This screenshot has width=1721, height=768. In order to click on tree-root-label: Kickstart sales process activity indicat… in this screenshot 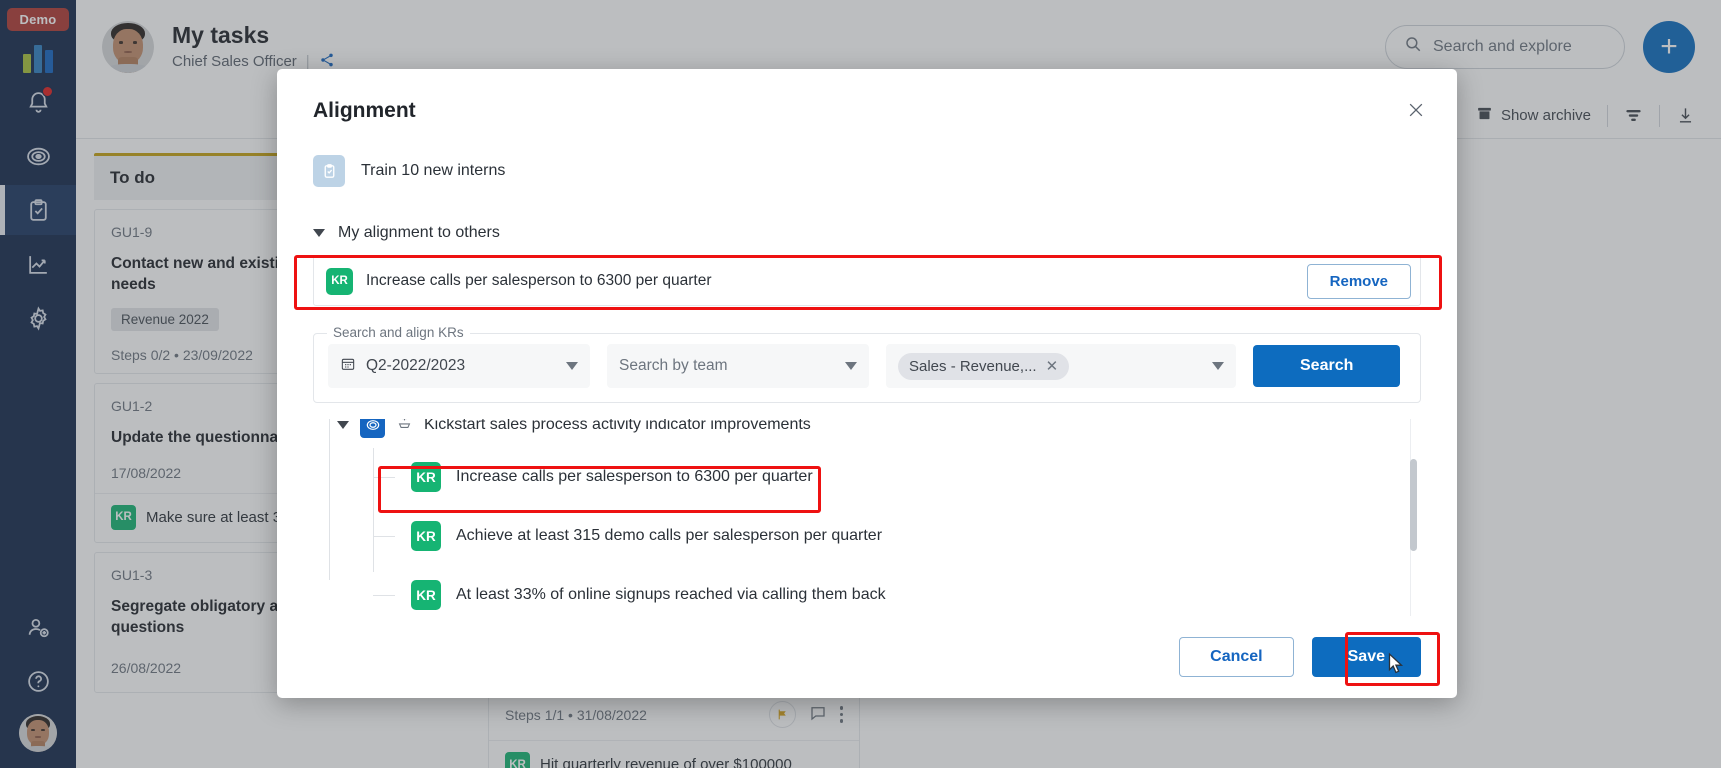, I will do `click(617, 426)`.